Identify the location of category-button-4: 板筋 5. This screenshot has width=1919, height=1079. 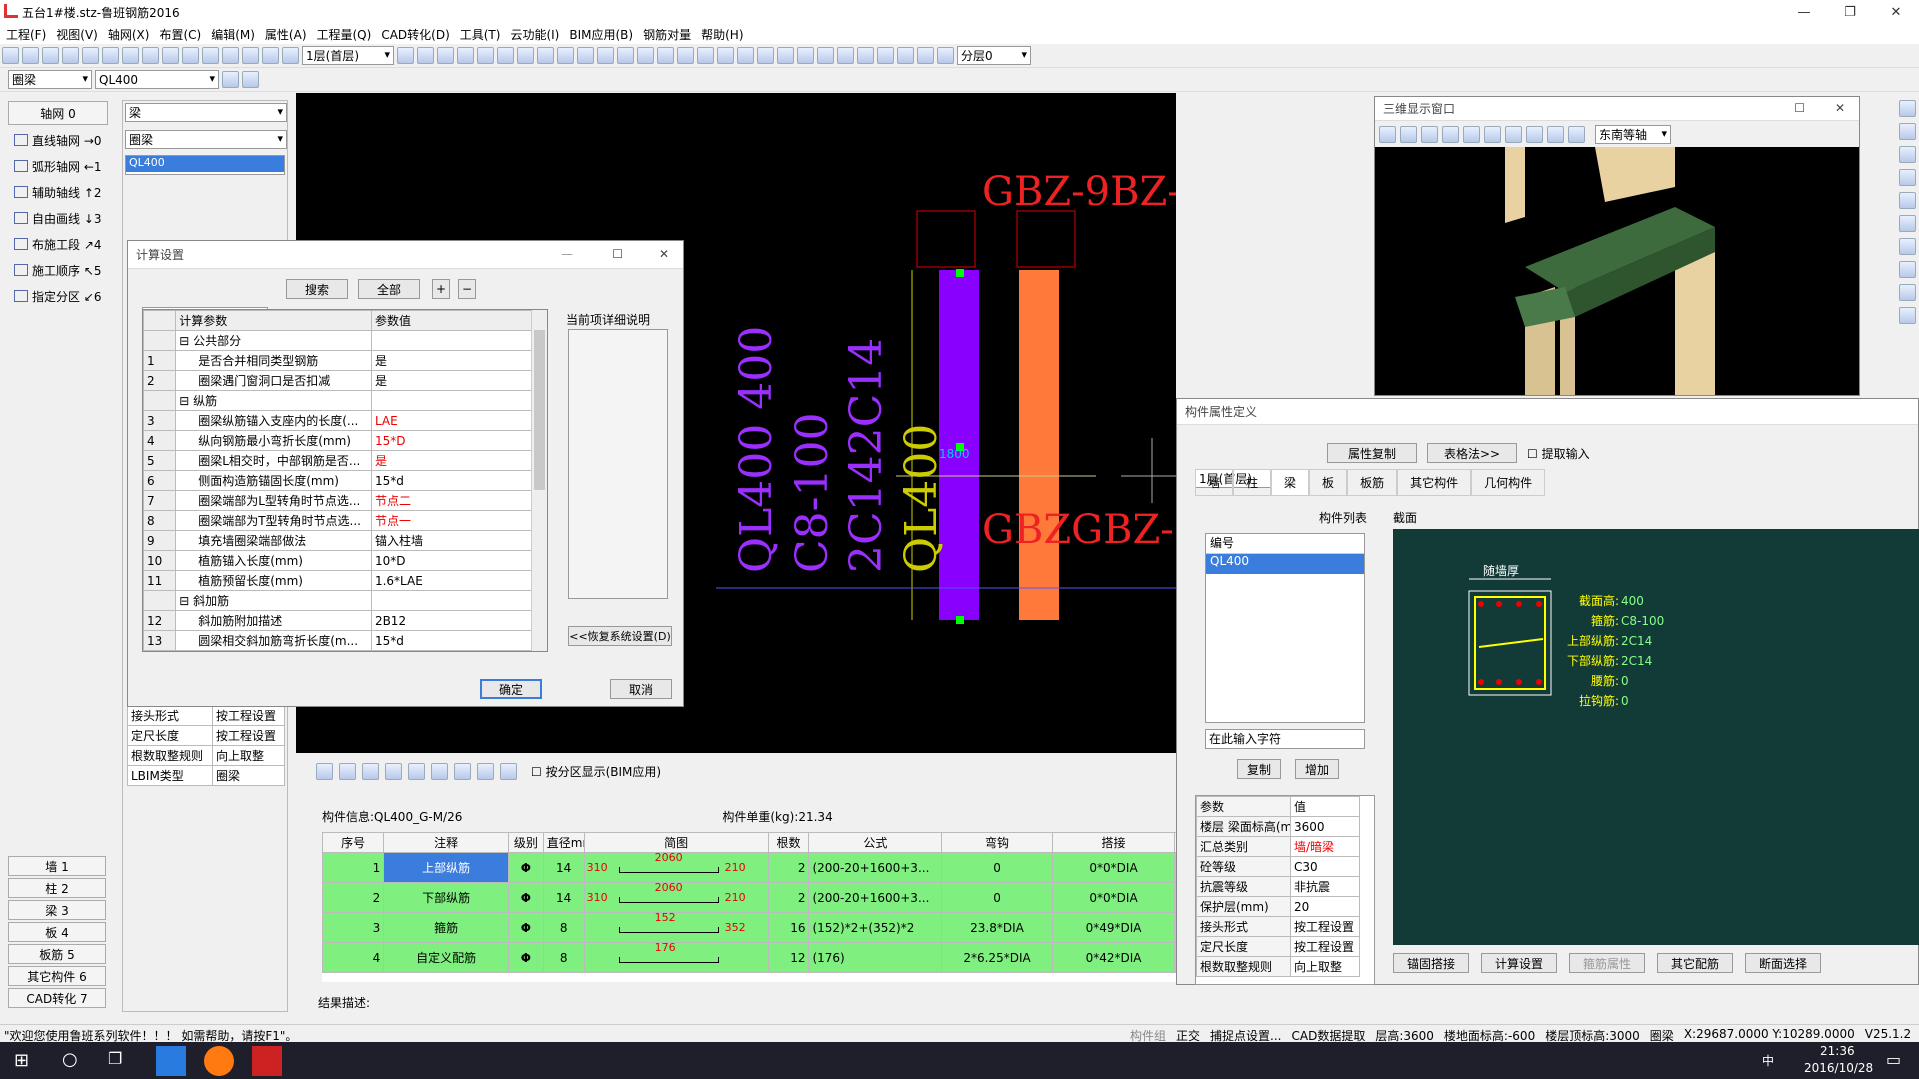
(57, 954).